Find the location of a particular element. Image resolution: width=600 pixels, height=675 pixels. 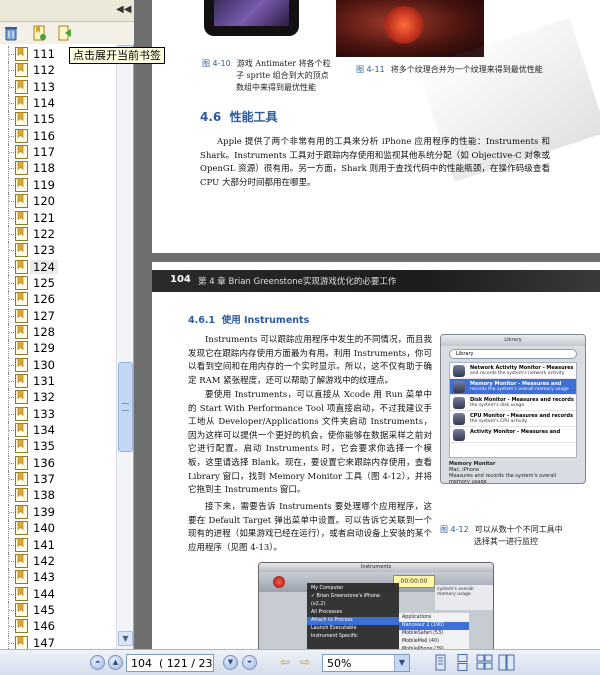

bookmark-item: 136 is located at coordinates (58, 462).